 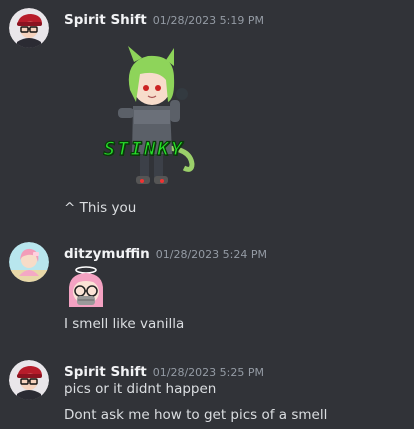 I want to click on message-header: Spirit Shift 01/28/2023 5:25 PM, so click(x=164, y=371).